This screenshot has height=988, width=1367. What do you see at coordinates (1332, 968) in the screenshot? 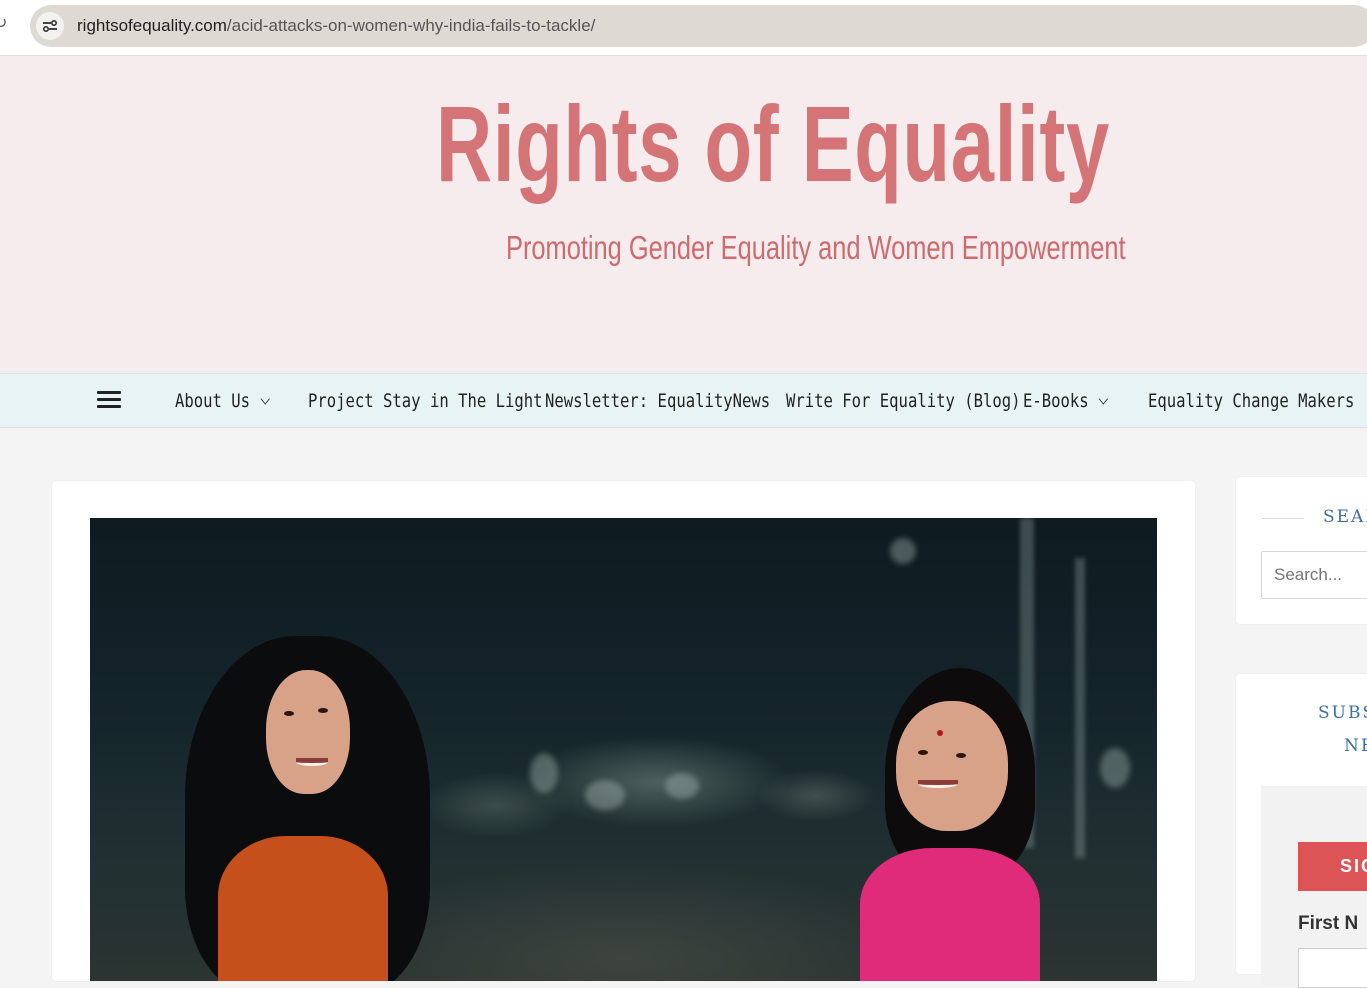
I see `first-name-input` at bounding box center [1332, 968].